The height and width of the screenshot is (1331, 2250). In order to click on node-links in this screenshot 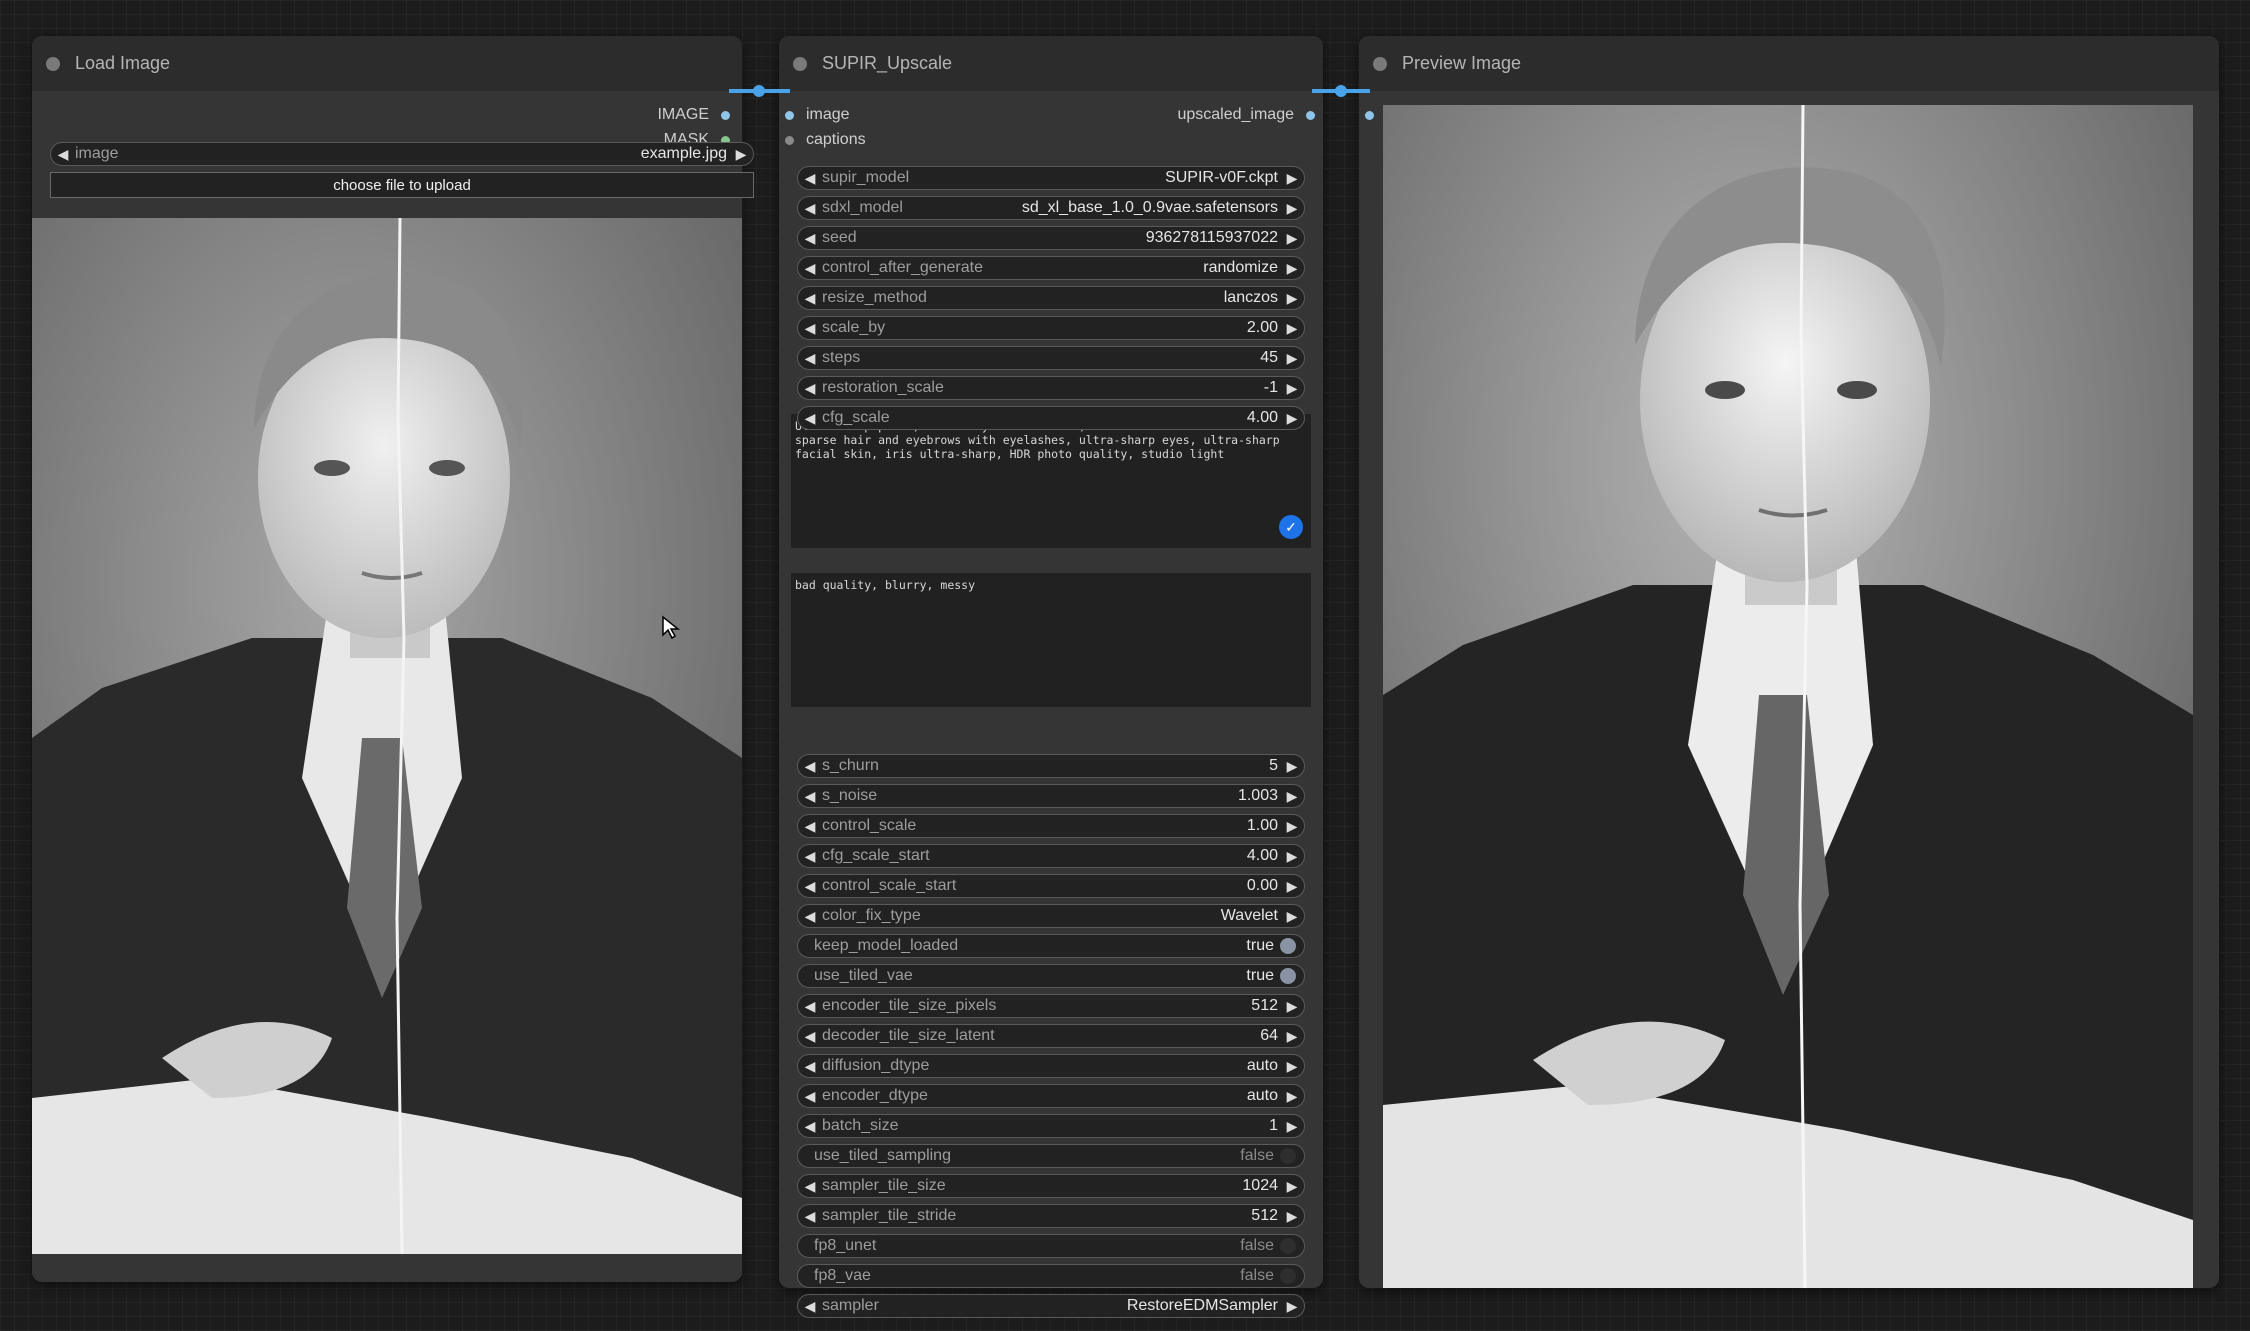, I will do `click(1049, 91)`.